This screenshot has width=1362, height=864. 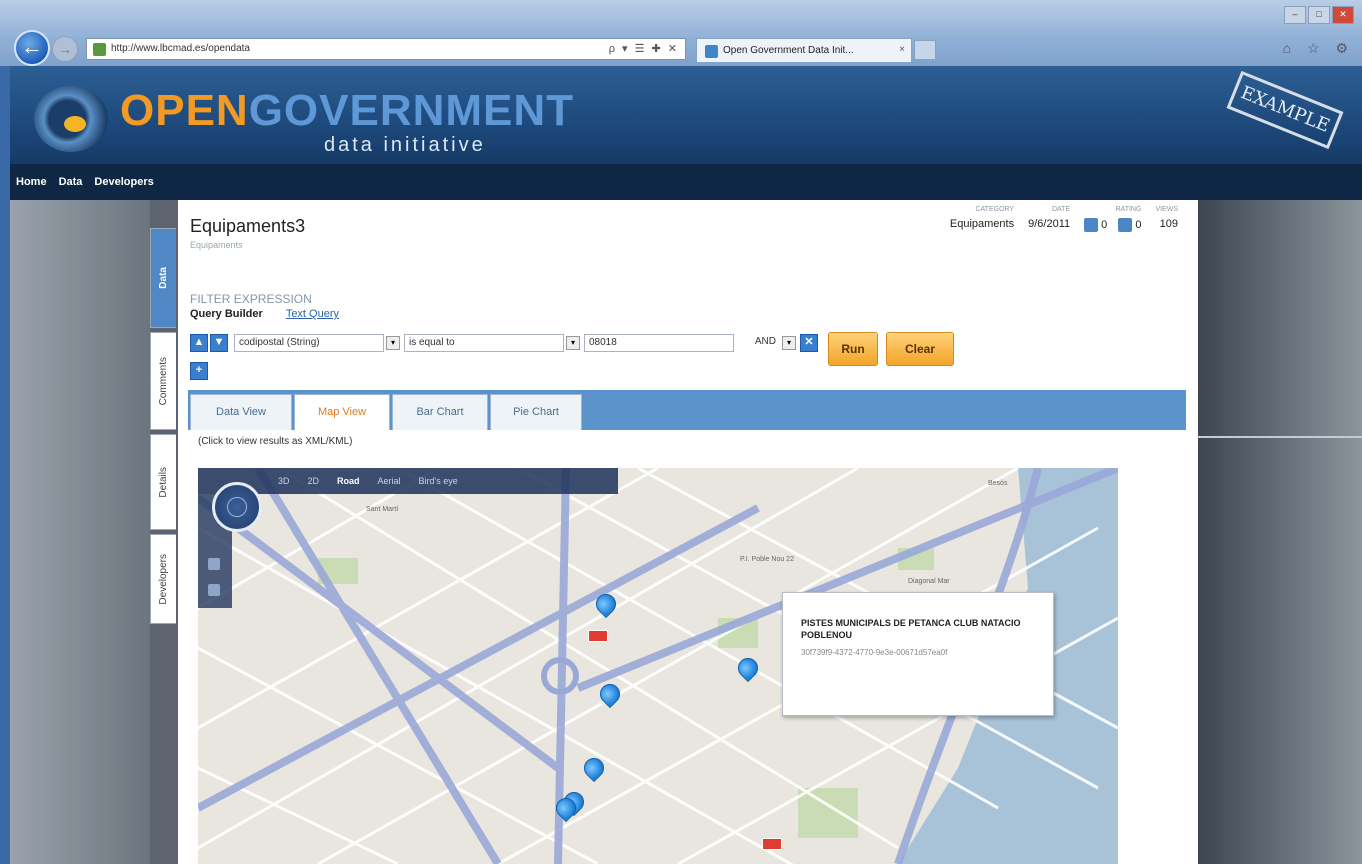 I want to click on map-control-3d: 3D, so click(x=284, y=481).